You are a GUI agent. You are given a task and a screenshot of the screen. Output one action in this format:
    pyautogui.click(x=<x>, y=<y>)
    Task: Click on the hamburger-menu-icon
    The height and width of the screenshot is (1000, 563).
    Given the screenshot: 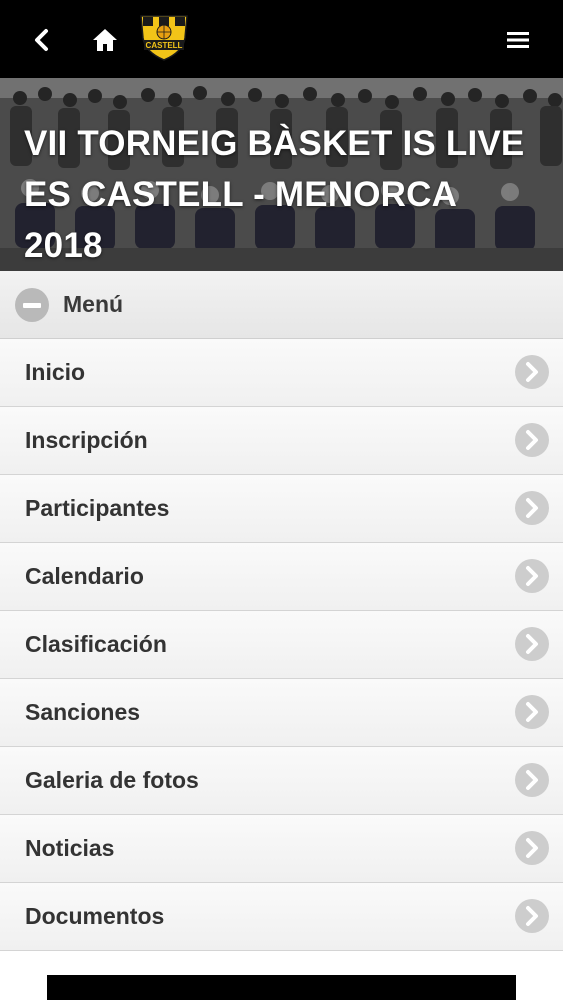 What is the action you would take?
    pyautogui.click(x=518, y=40)
    